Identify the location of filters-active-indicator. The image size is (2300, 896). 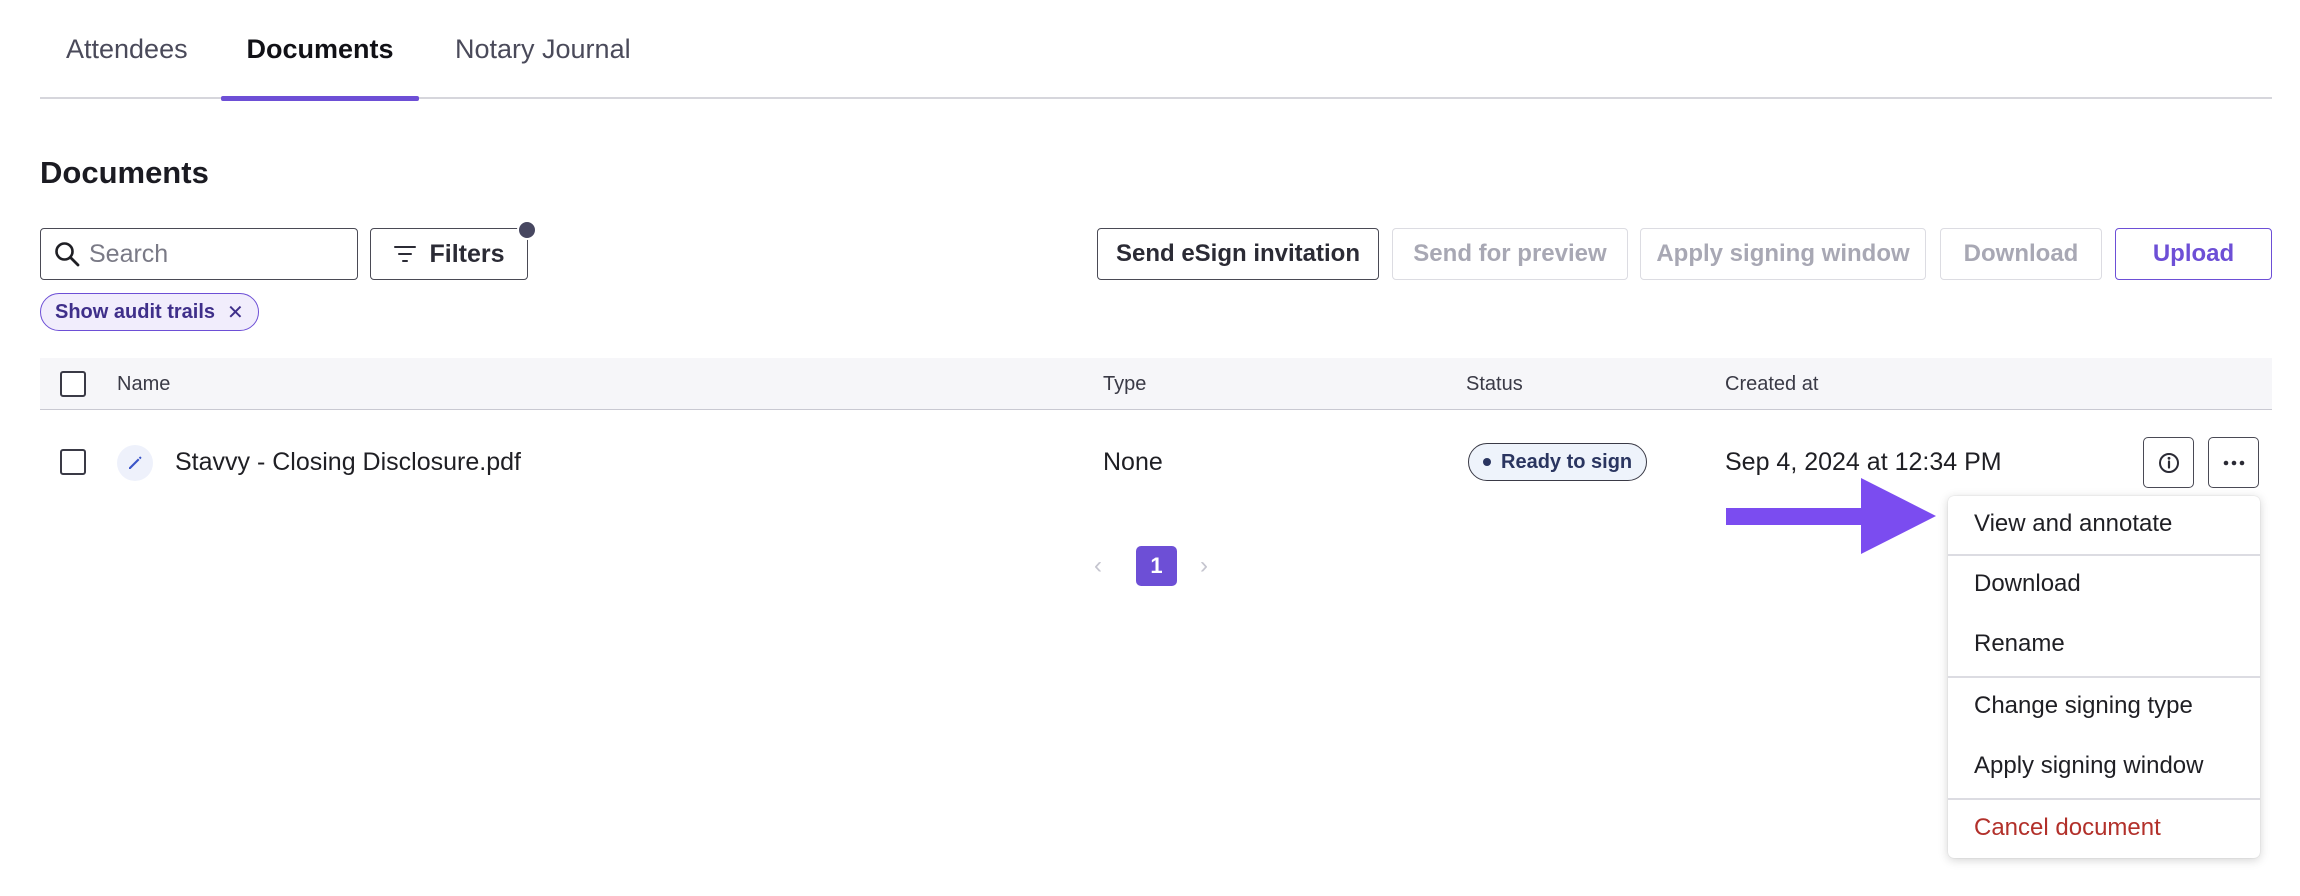
(527, 230).